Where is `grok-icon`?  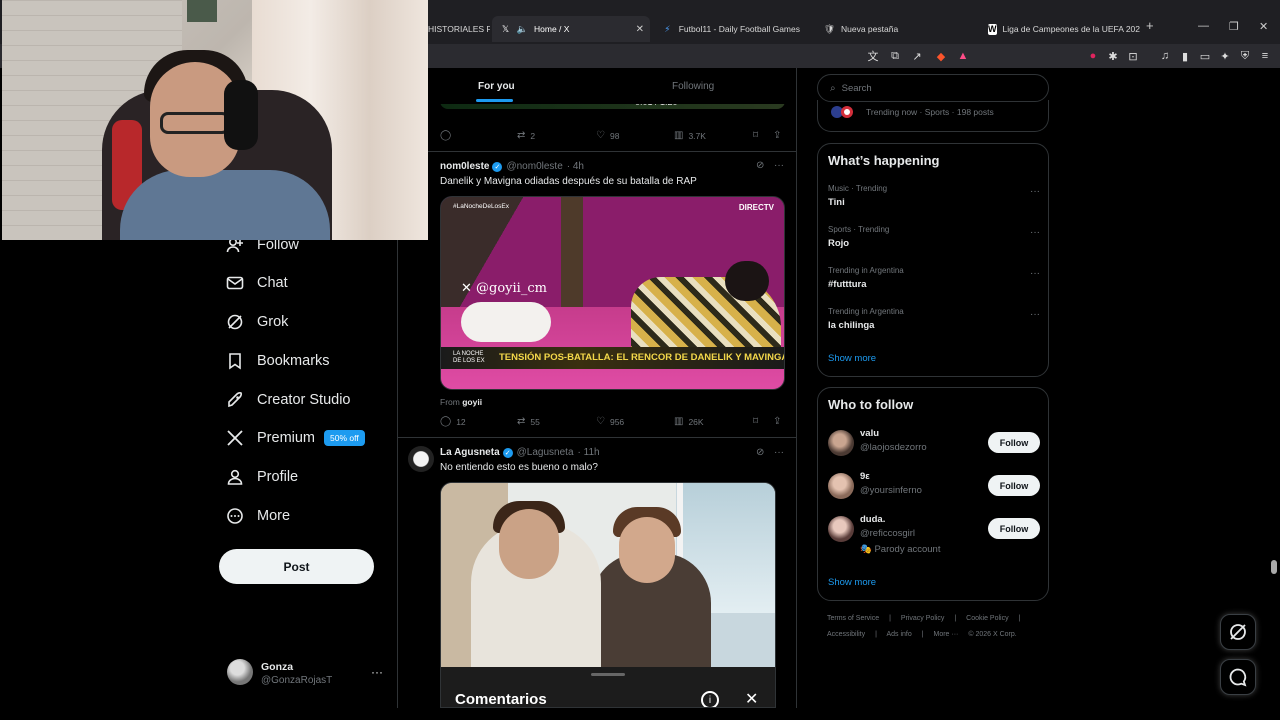 grok-icon is located at coordinates (1238, 632).